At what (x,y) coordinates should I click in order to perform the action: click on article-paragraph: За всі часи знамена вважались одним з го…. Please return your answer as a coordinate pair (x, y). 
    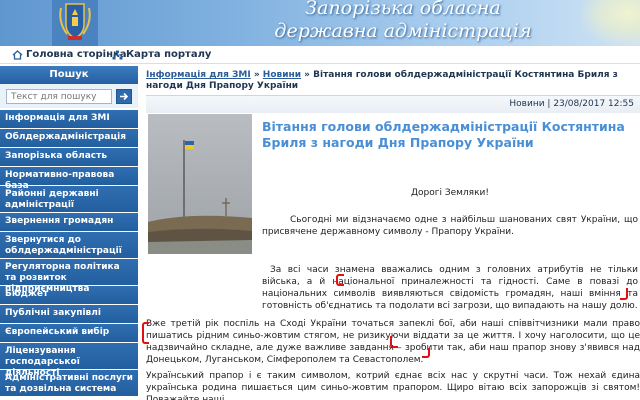
    Looking at the image, I should click on (450, 288).